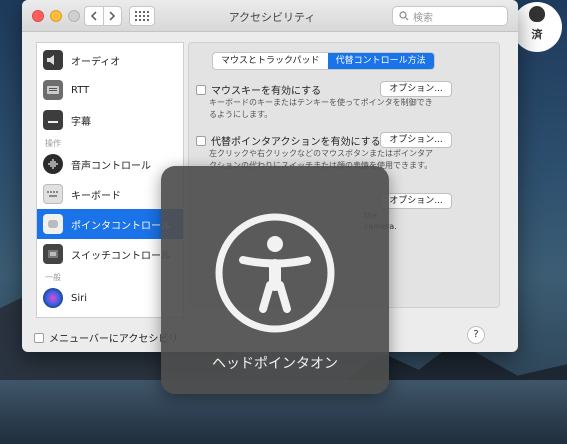  What do you see at coordinates (53, 90) in the screenshot?
I see `rtt-phone-icon` at bounding box center [53, 90].